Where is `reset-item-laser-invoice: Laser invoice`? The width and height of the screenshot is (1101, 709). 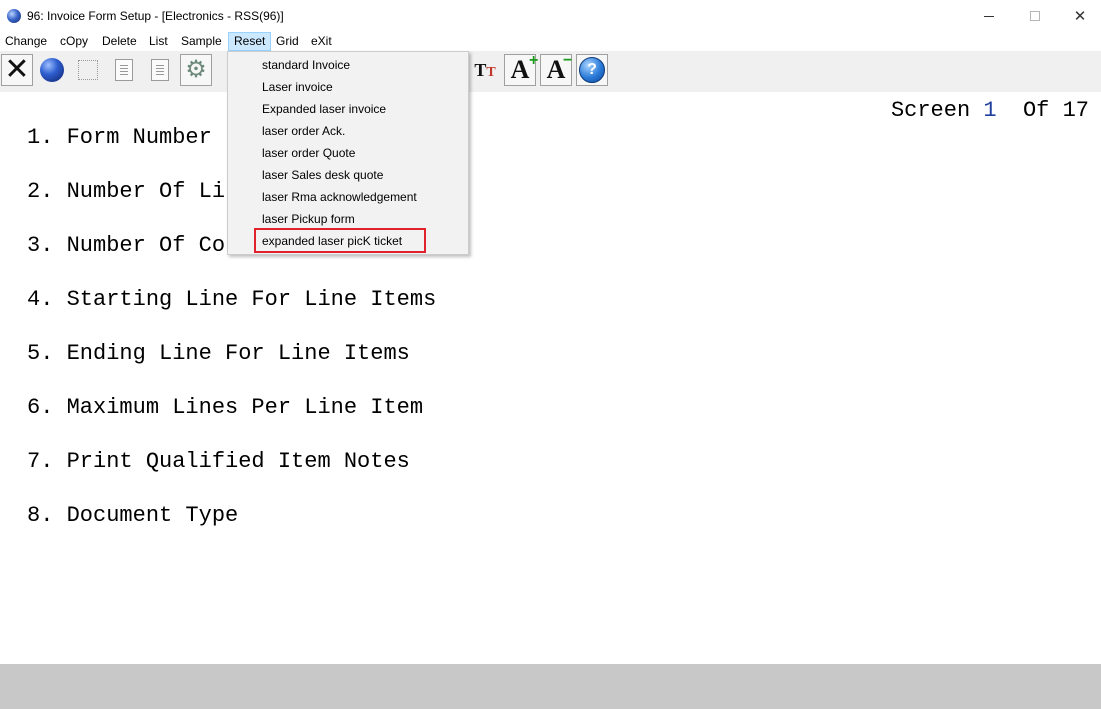 reset-item-laser-invoice: Laser invoice is located at coordinates (348, 87).